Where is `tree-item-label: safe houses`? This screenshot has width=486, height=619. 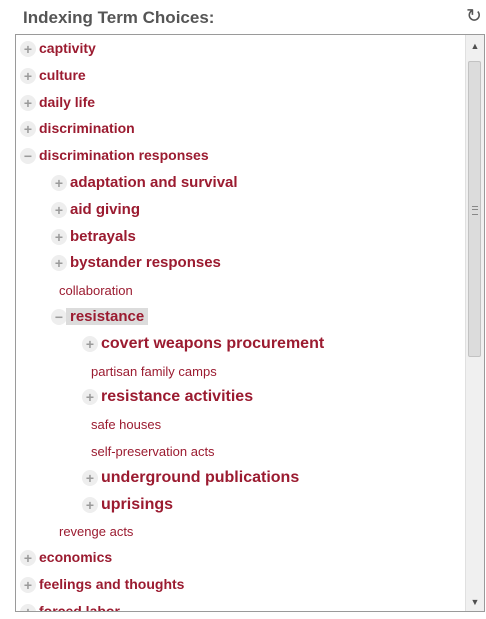
tree-item-label: safe houses is located at coordinates (126, 424).